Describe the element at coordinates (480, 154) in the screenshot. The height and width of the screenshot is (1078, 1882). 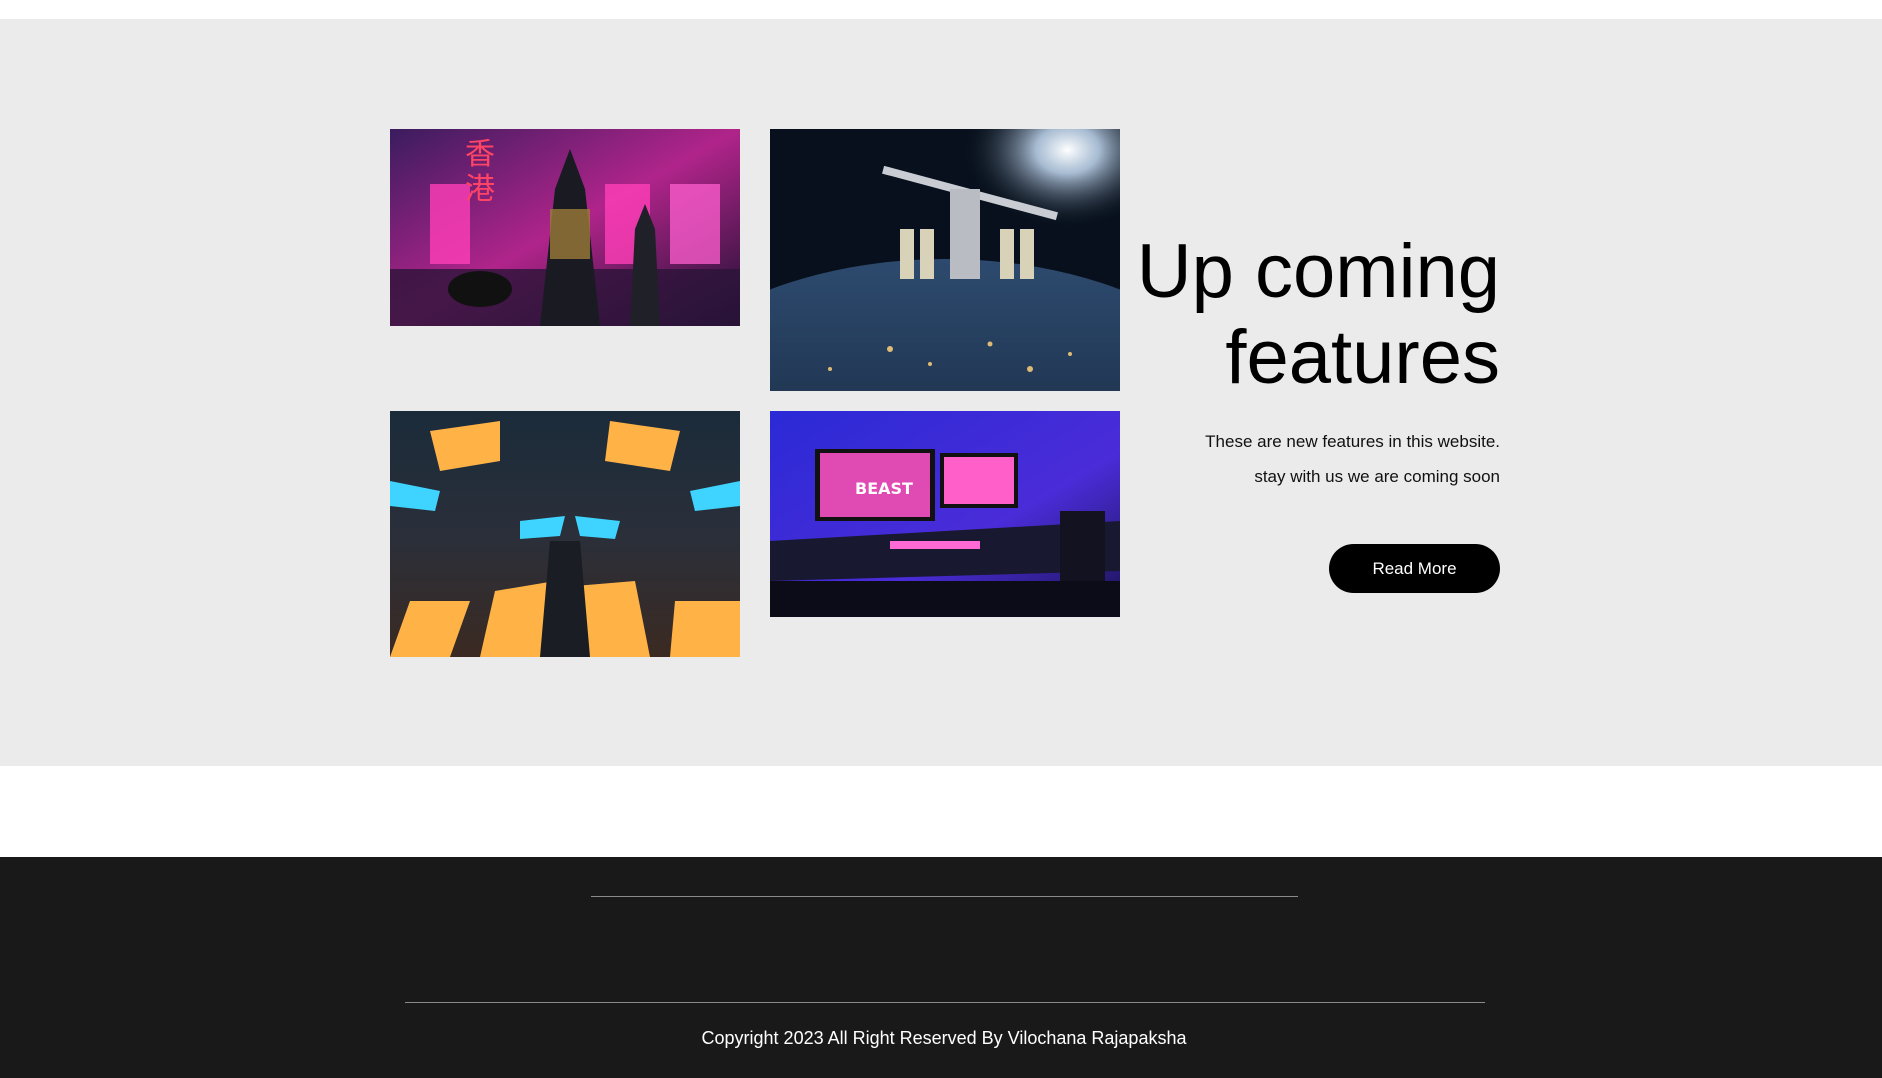
I see `svg-text: 香` at that location.